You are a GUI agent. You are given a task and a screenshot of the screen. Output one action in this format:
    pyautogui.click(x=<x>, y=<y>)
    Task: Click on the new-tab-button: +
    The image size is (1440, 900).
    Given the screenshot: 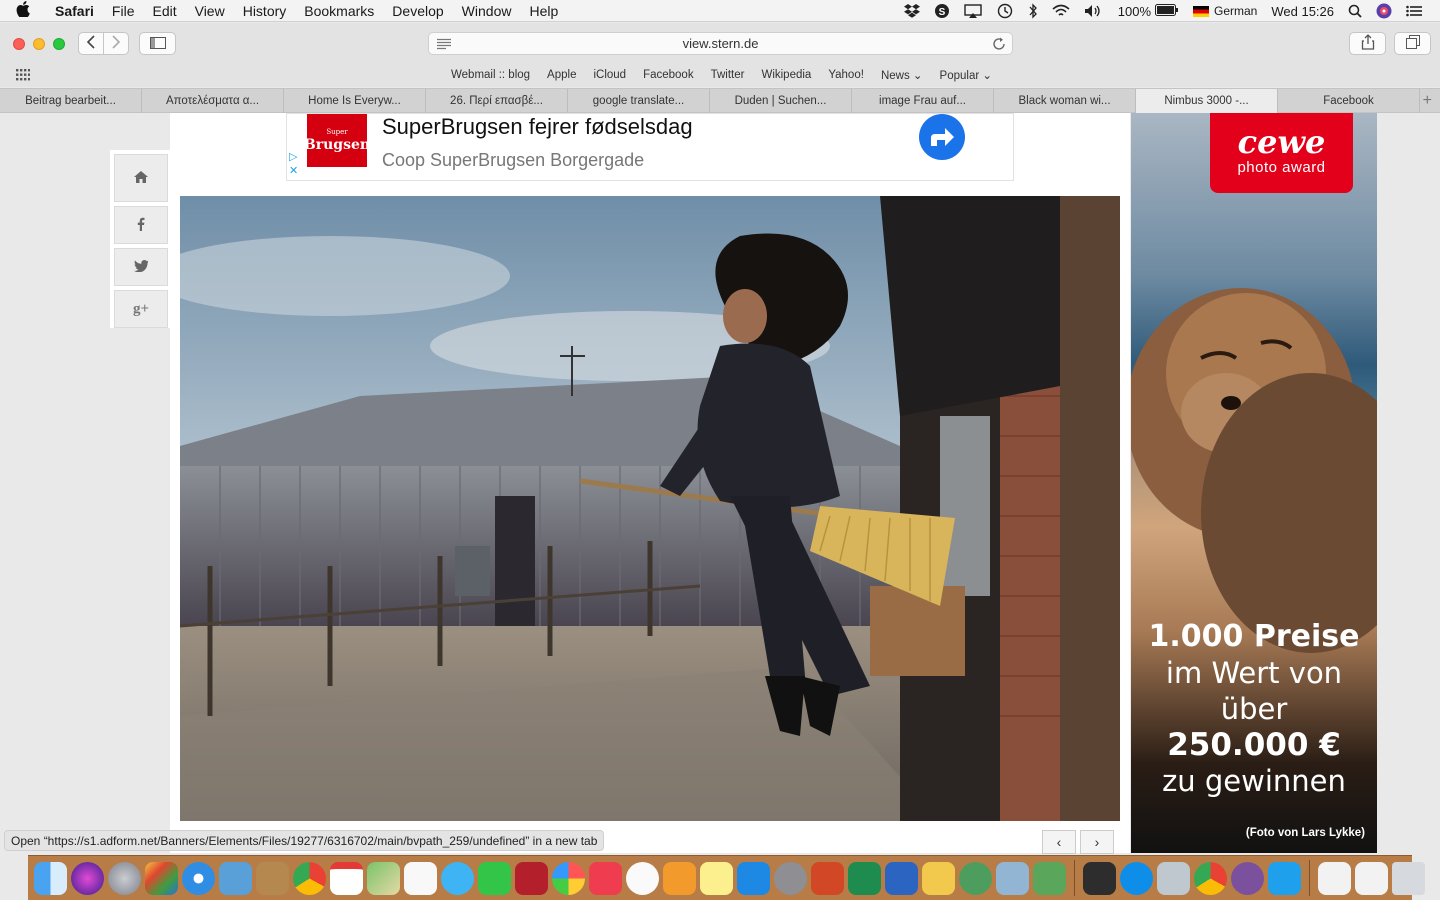 What is the action you would take?
    pyautogui.click(x=1430, y=100)
    